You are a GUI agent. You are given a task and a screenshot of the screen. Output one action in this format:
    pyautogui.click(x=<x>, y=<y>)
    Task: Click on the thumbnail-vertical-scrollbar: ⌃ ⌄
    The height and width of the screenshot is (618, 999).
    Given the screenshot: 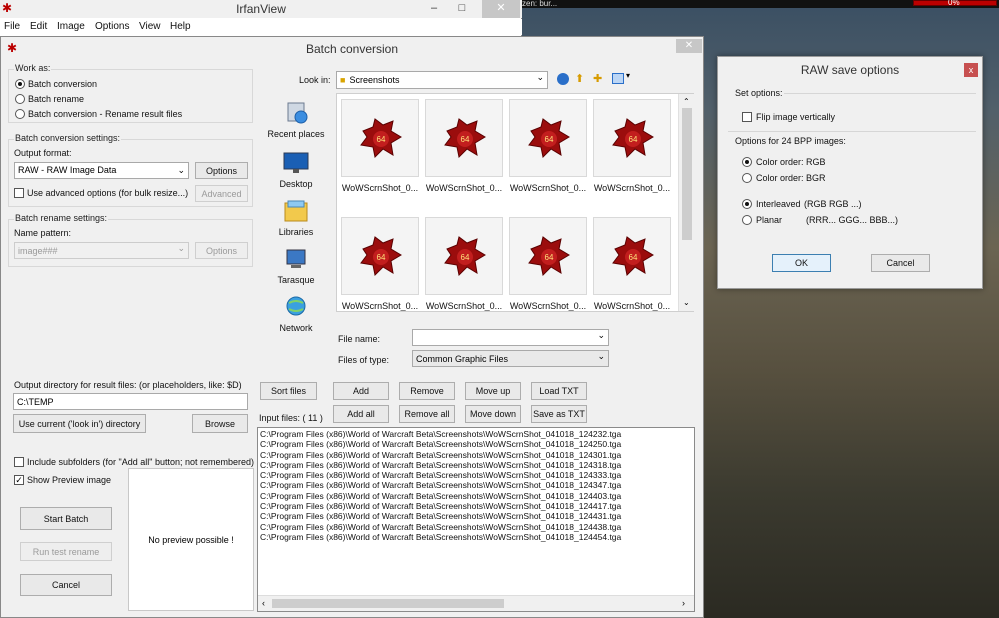 What is the action you would take?
    pyautogui.click(x=686, y=202)
    